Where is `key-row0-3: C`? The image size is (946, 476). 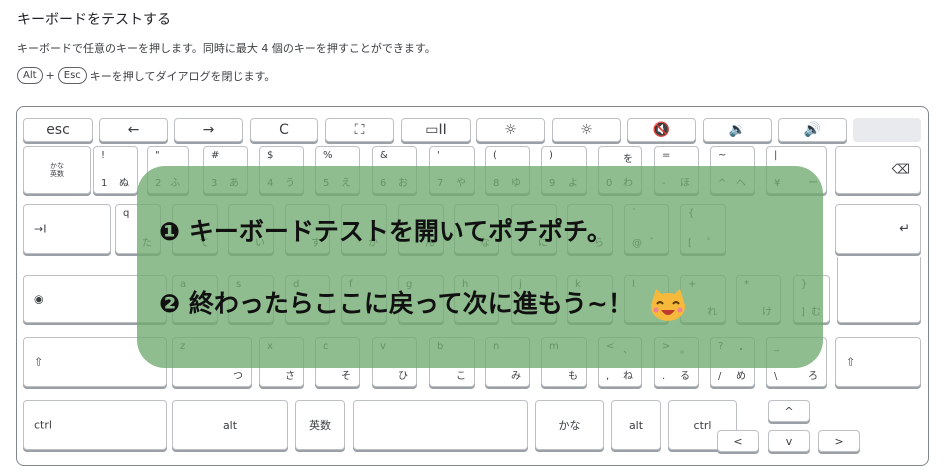 key-row0-3: C is located at coordinates (284, 130).